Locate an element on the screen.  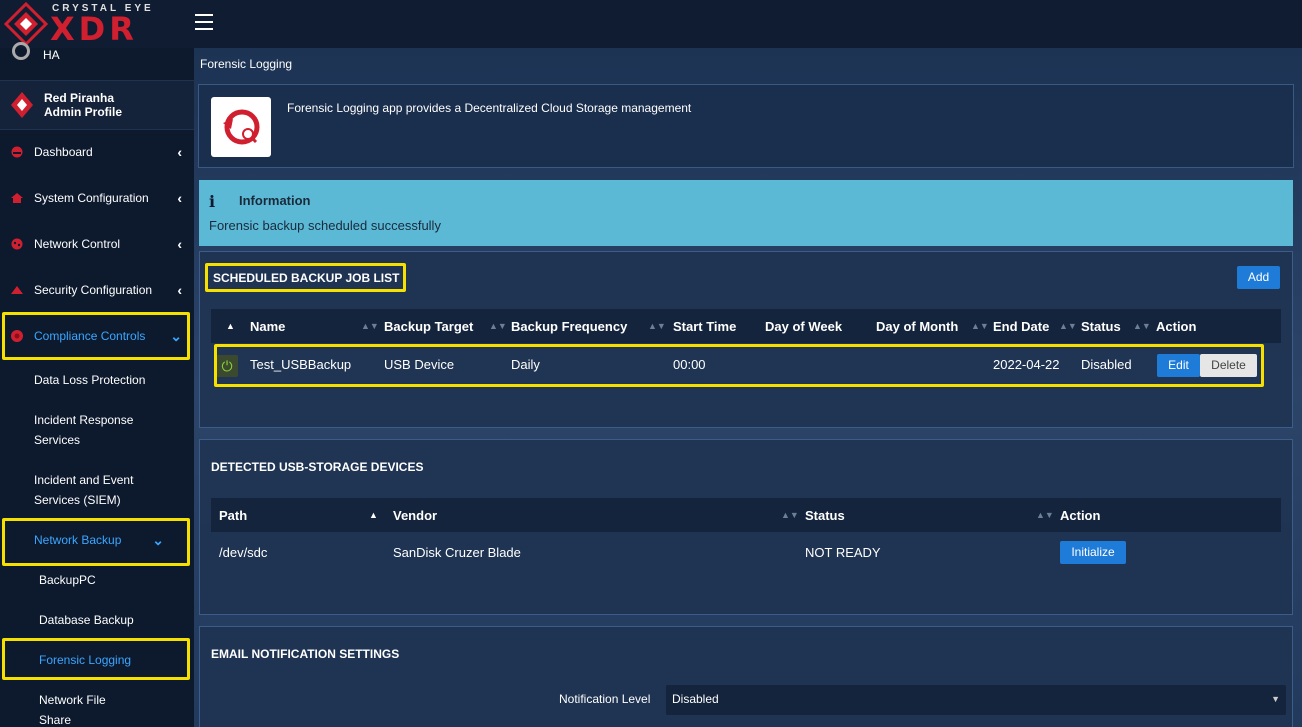
brand-name: XDR is located at coordinates (94, 29).